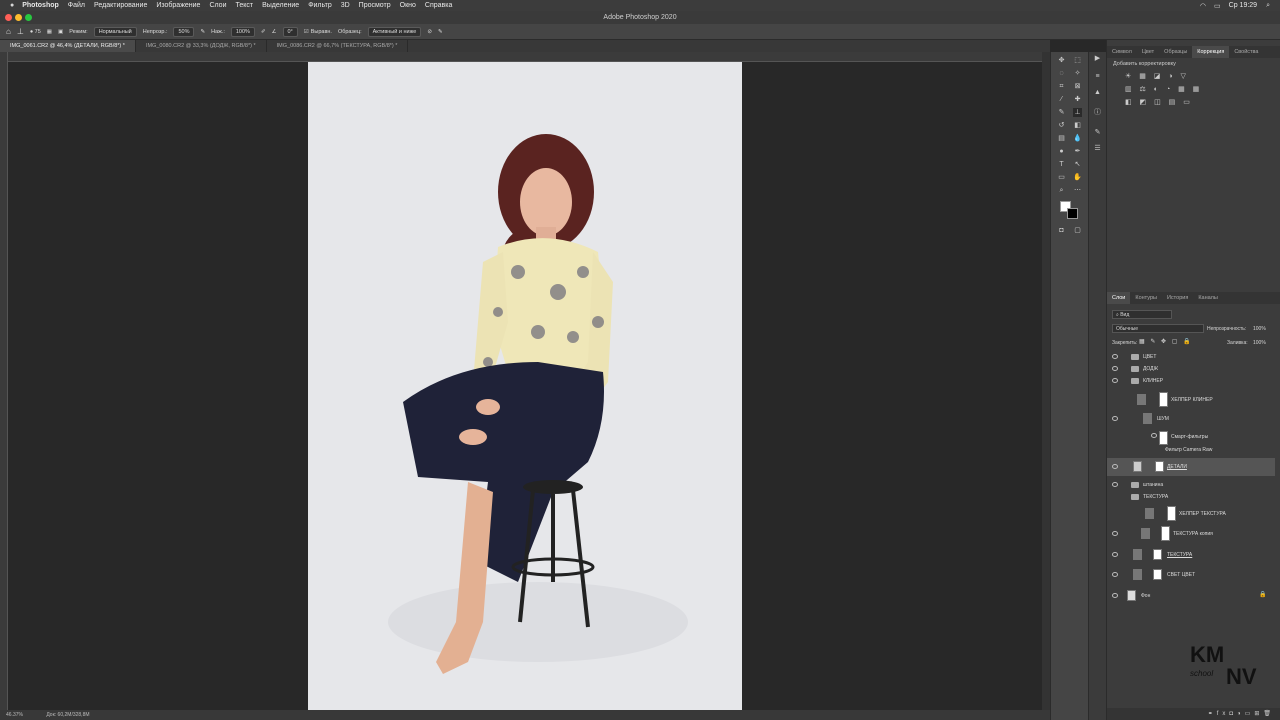 The width and height of the screenshot is (1280, 720). Describe the element at coordinates (1097, 132) in the screenshot. I see `brush-settings-icon: ✎` at that location.